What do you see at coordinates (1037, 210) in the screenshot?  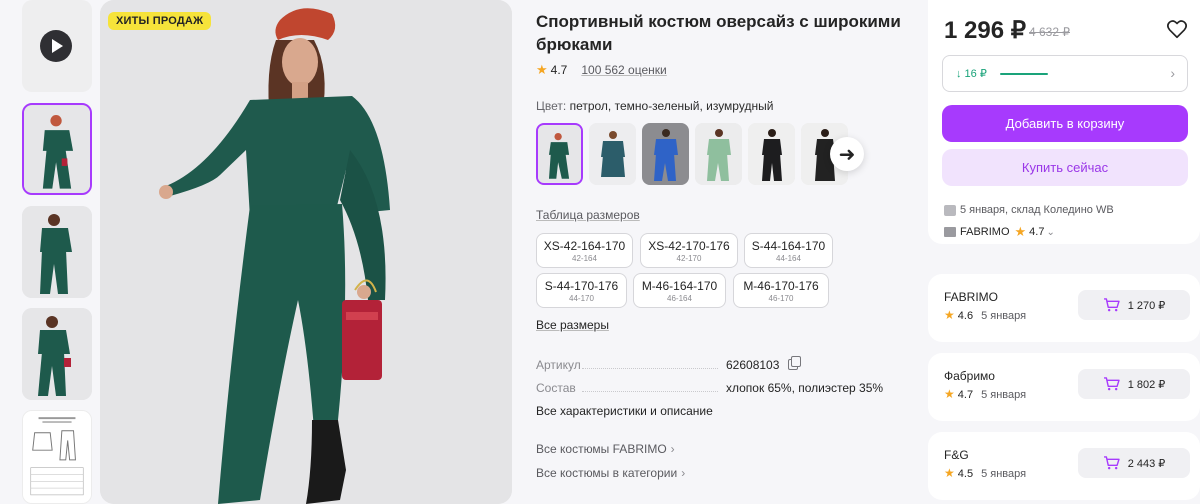 I see `delivery-text: 5 января, склад Коледино WB` at bounding box center [1037, 210].